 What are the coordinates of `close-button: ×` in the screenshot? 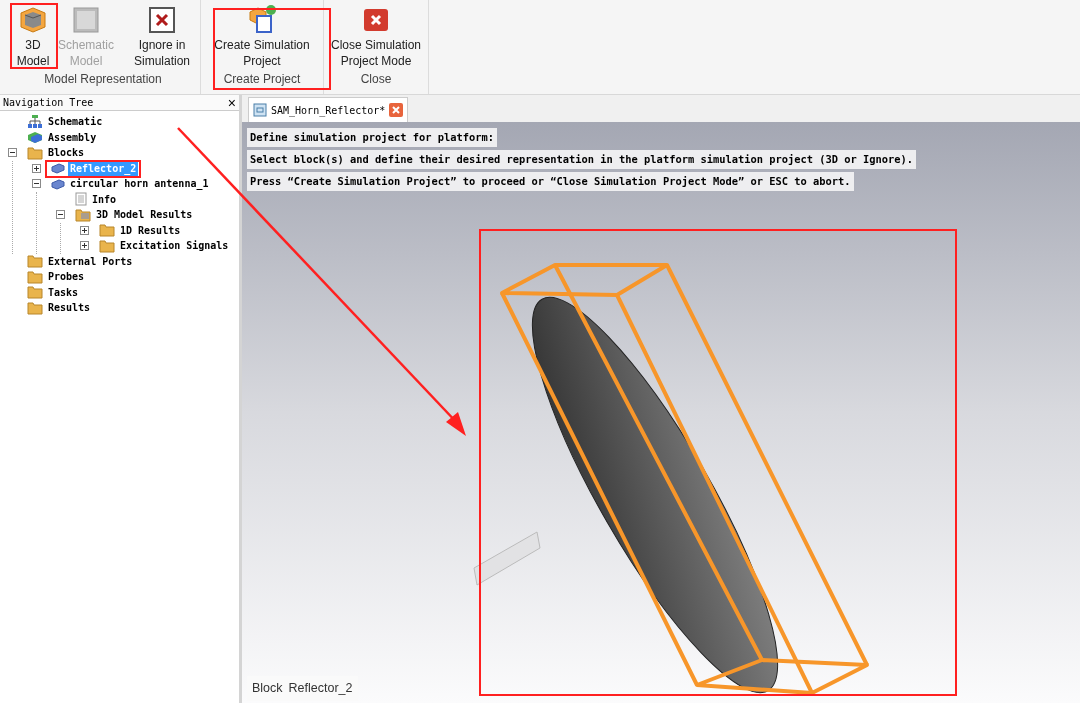 It's located at (231, 102).